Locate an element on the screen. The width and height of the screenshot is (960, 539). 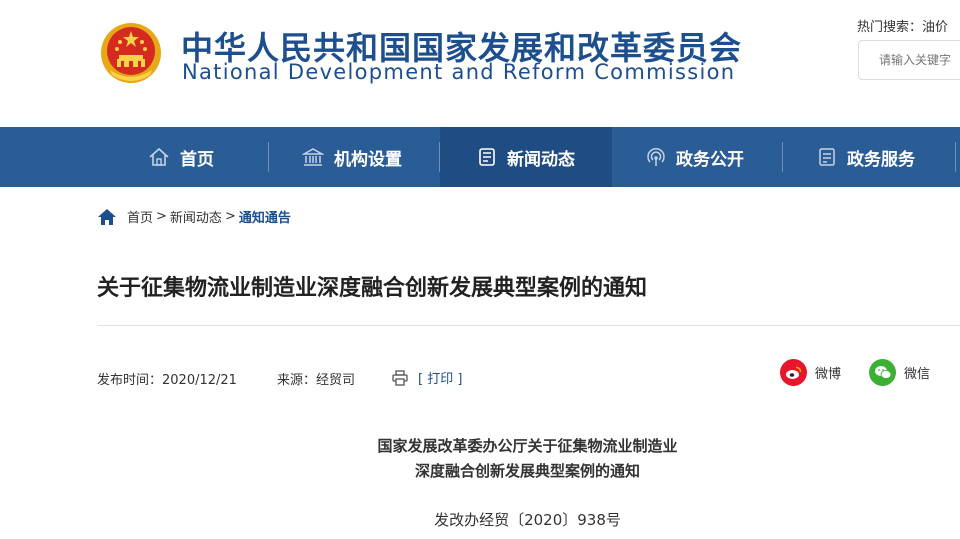
wechat-icon is located at coordinates (882, 372).